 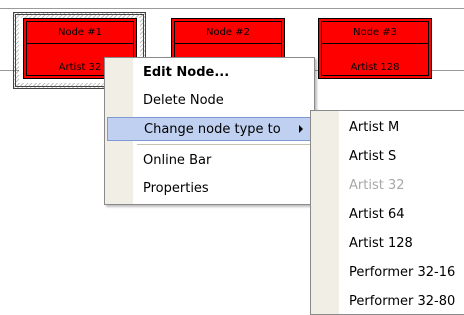 I want to click on submenu-item-label: Performer 32-80, so click(x=402, y=301).